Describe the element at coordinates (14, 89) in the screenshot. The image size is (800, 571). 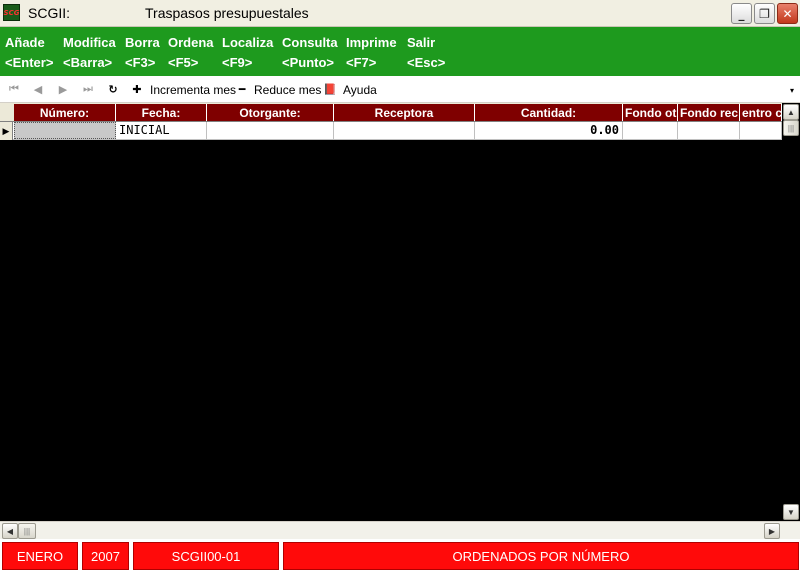
I see `first-record-icon: ⏮` at that location.